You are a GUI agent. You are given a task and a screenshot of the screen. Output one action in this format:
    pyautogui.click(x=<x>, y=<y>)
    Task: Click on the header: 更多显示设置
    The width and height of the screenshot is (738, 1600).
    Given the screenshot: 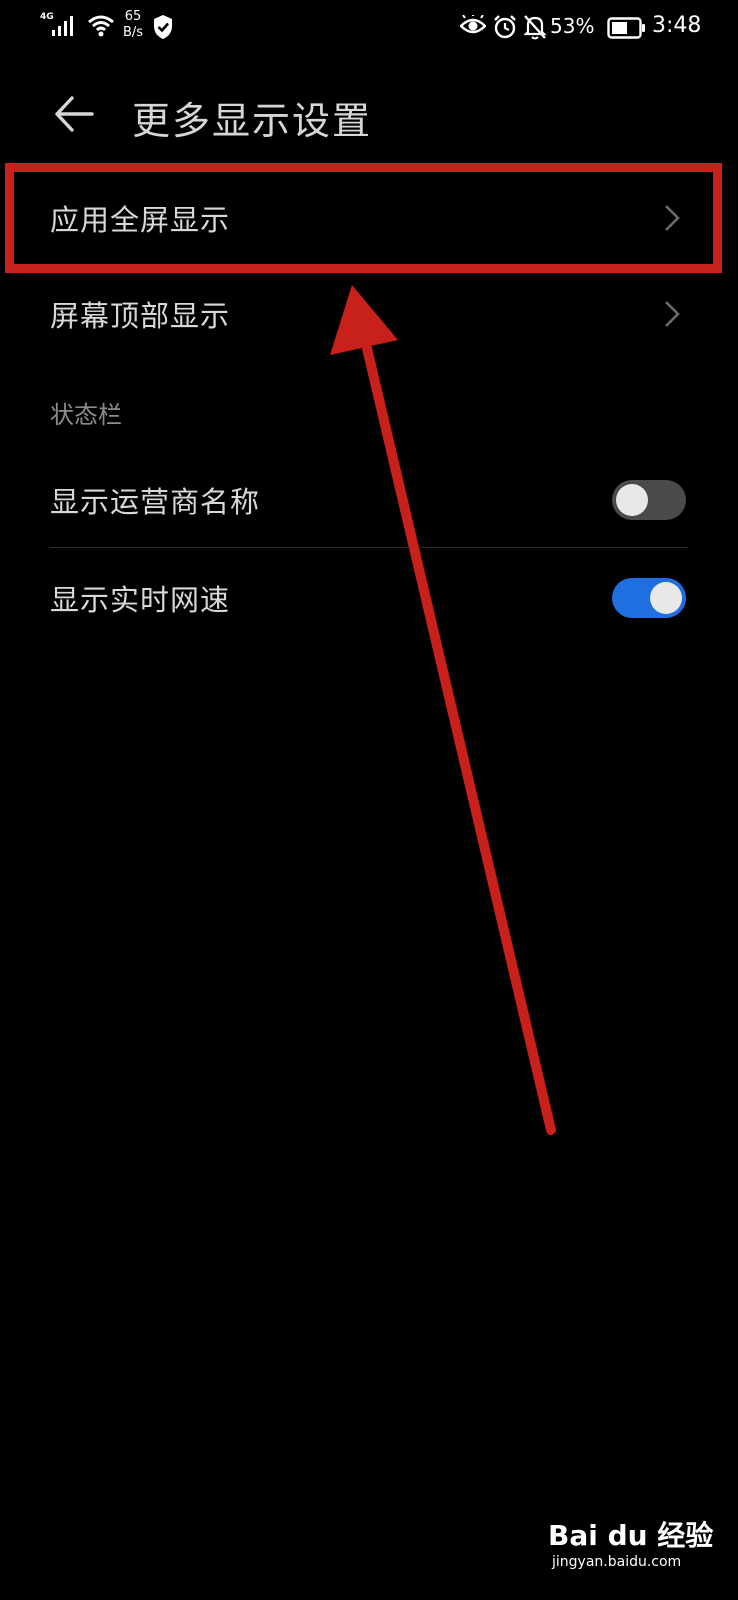 What is the action you would take?
    pyautogui.click(x=369, y=115)
    